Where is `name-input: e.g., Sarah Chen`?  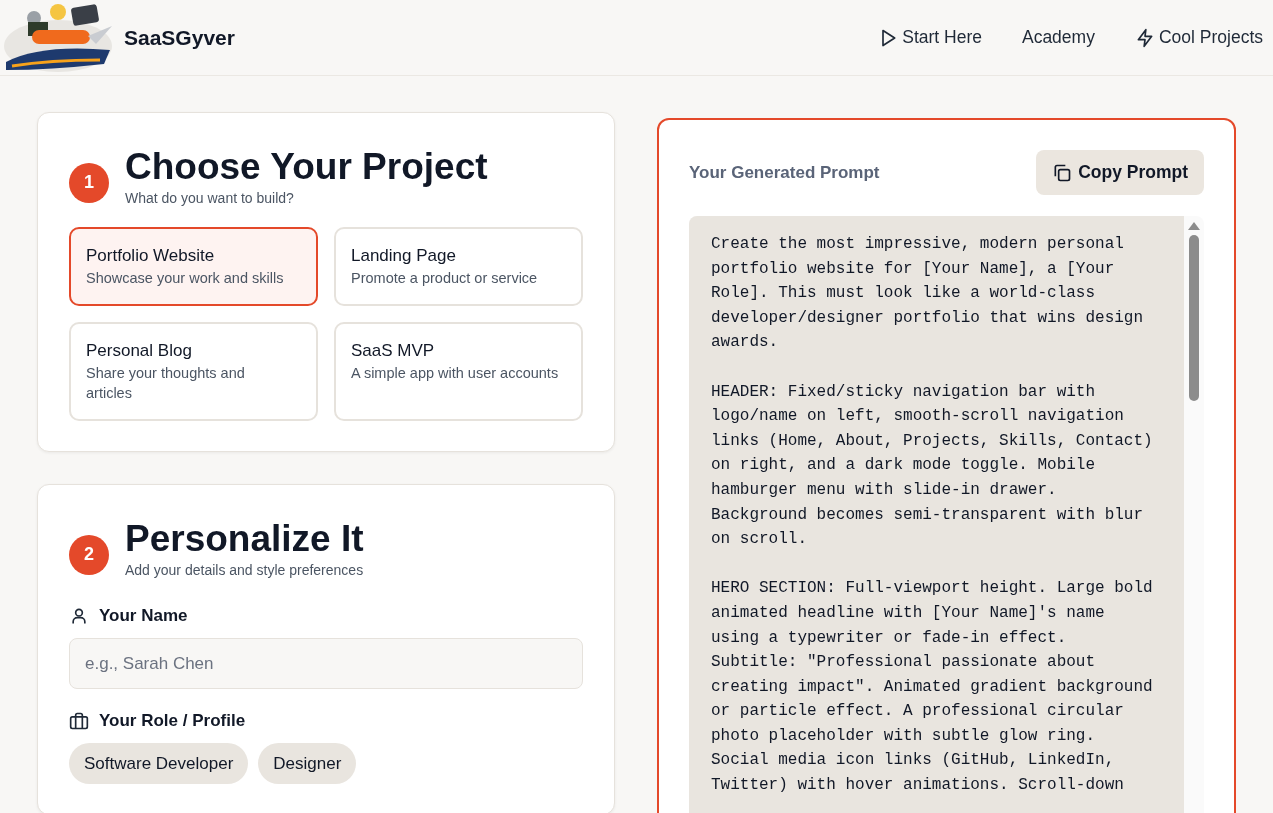 name-input: e.g., Sarah Chen is located at coordinates (326, 663).